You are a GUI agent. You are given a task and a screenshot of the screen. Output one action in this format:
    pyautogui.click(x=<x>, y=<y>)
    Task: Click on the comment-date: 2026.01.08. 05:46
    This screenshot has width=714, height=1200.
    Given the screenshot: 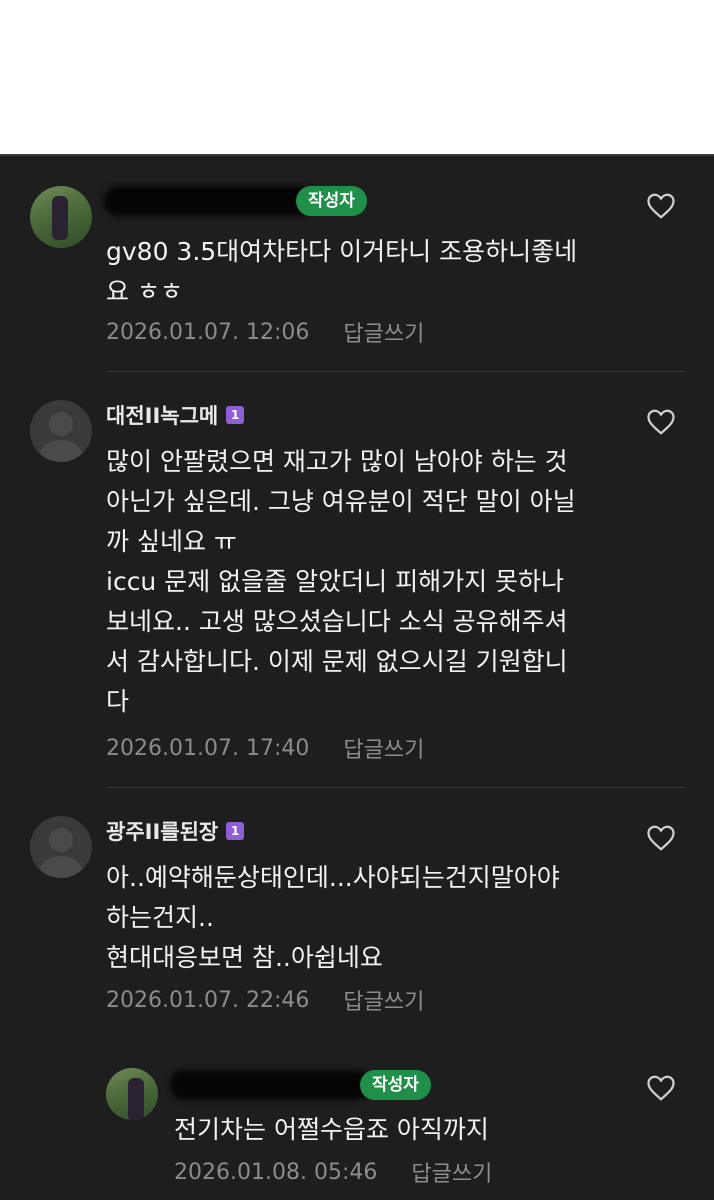 What is the action you would take?
    pyautogui.click(x=276, y=1172)
    